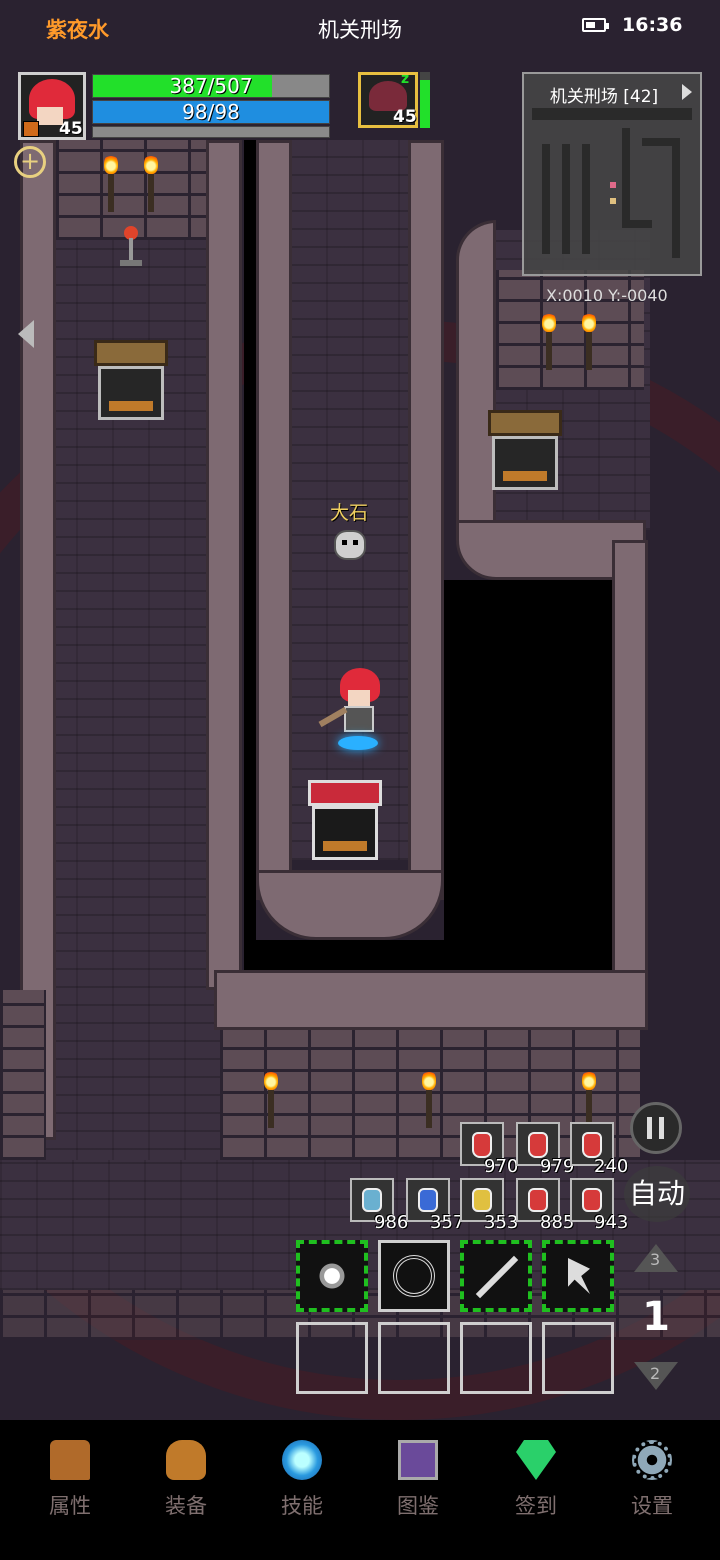 The image size is (720, 1560). What do you see at coordinates (529, 775) in the screenshot?
I see `void-pit` at bounding box center [529, 775].